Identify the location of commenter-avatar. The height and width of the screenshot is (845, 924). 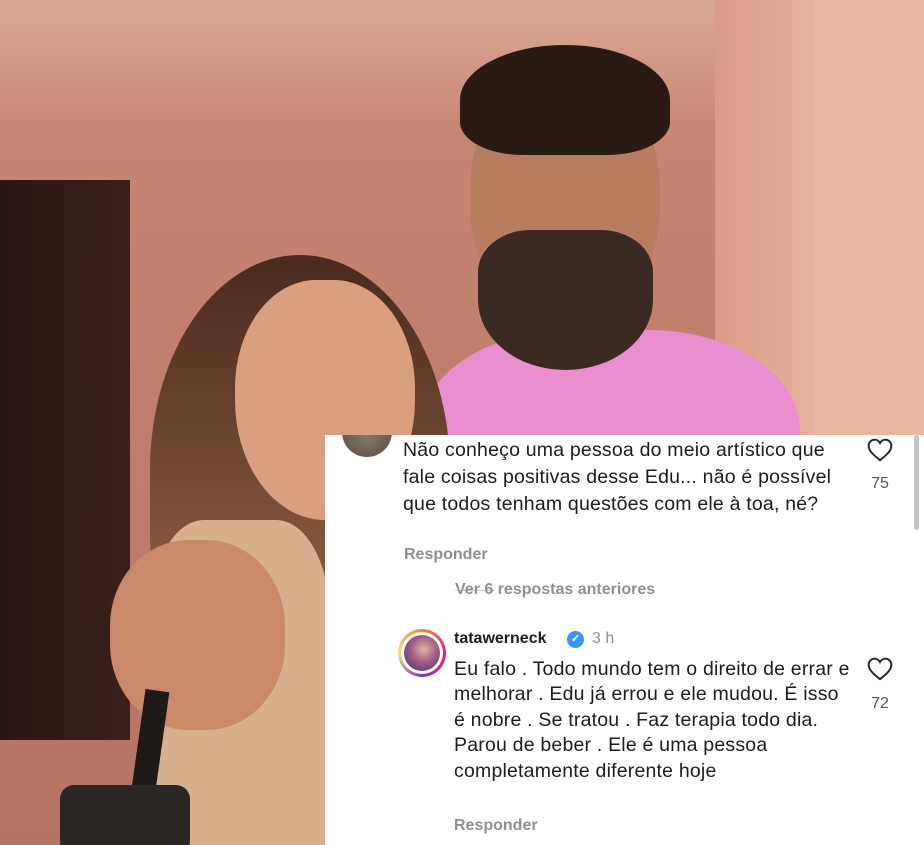
(367, 446).